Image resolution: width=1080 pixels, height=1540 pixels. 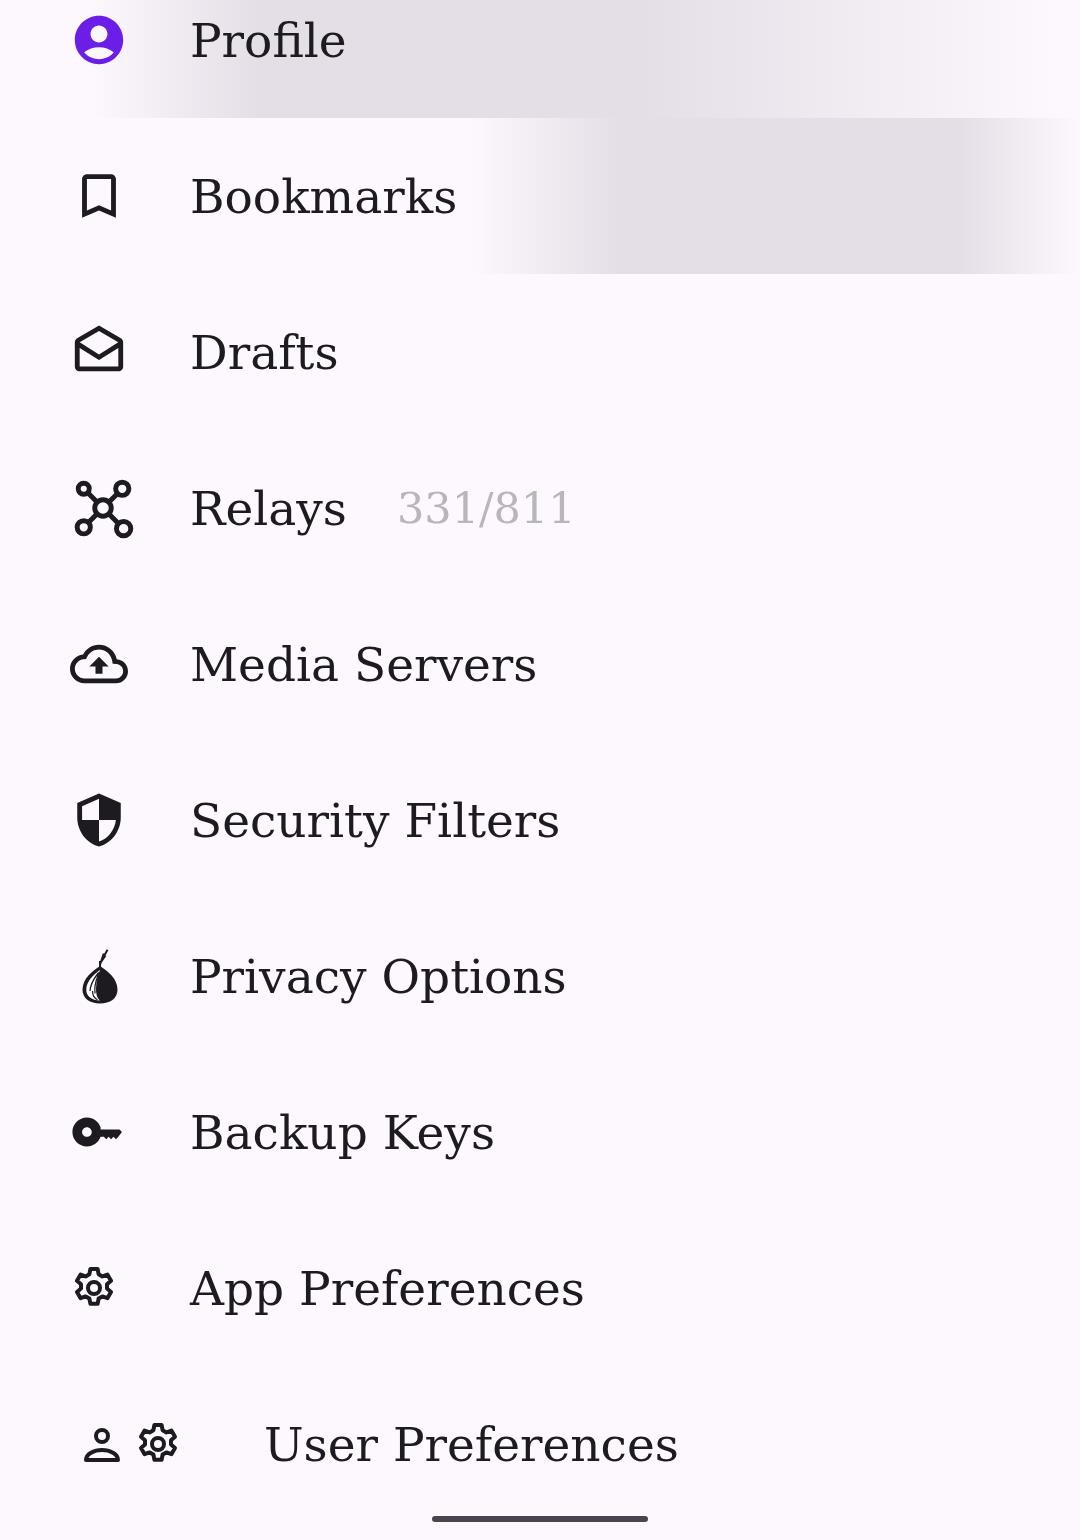 I want to click on menu-item-label: Backup Keys, so click(x=342, y=1132).